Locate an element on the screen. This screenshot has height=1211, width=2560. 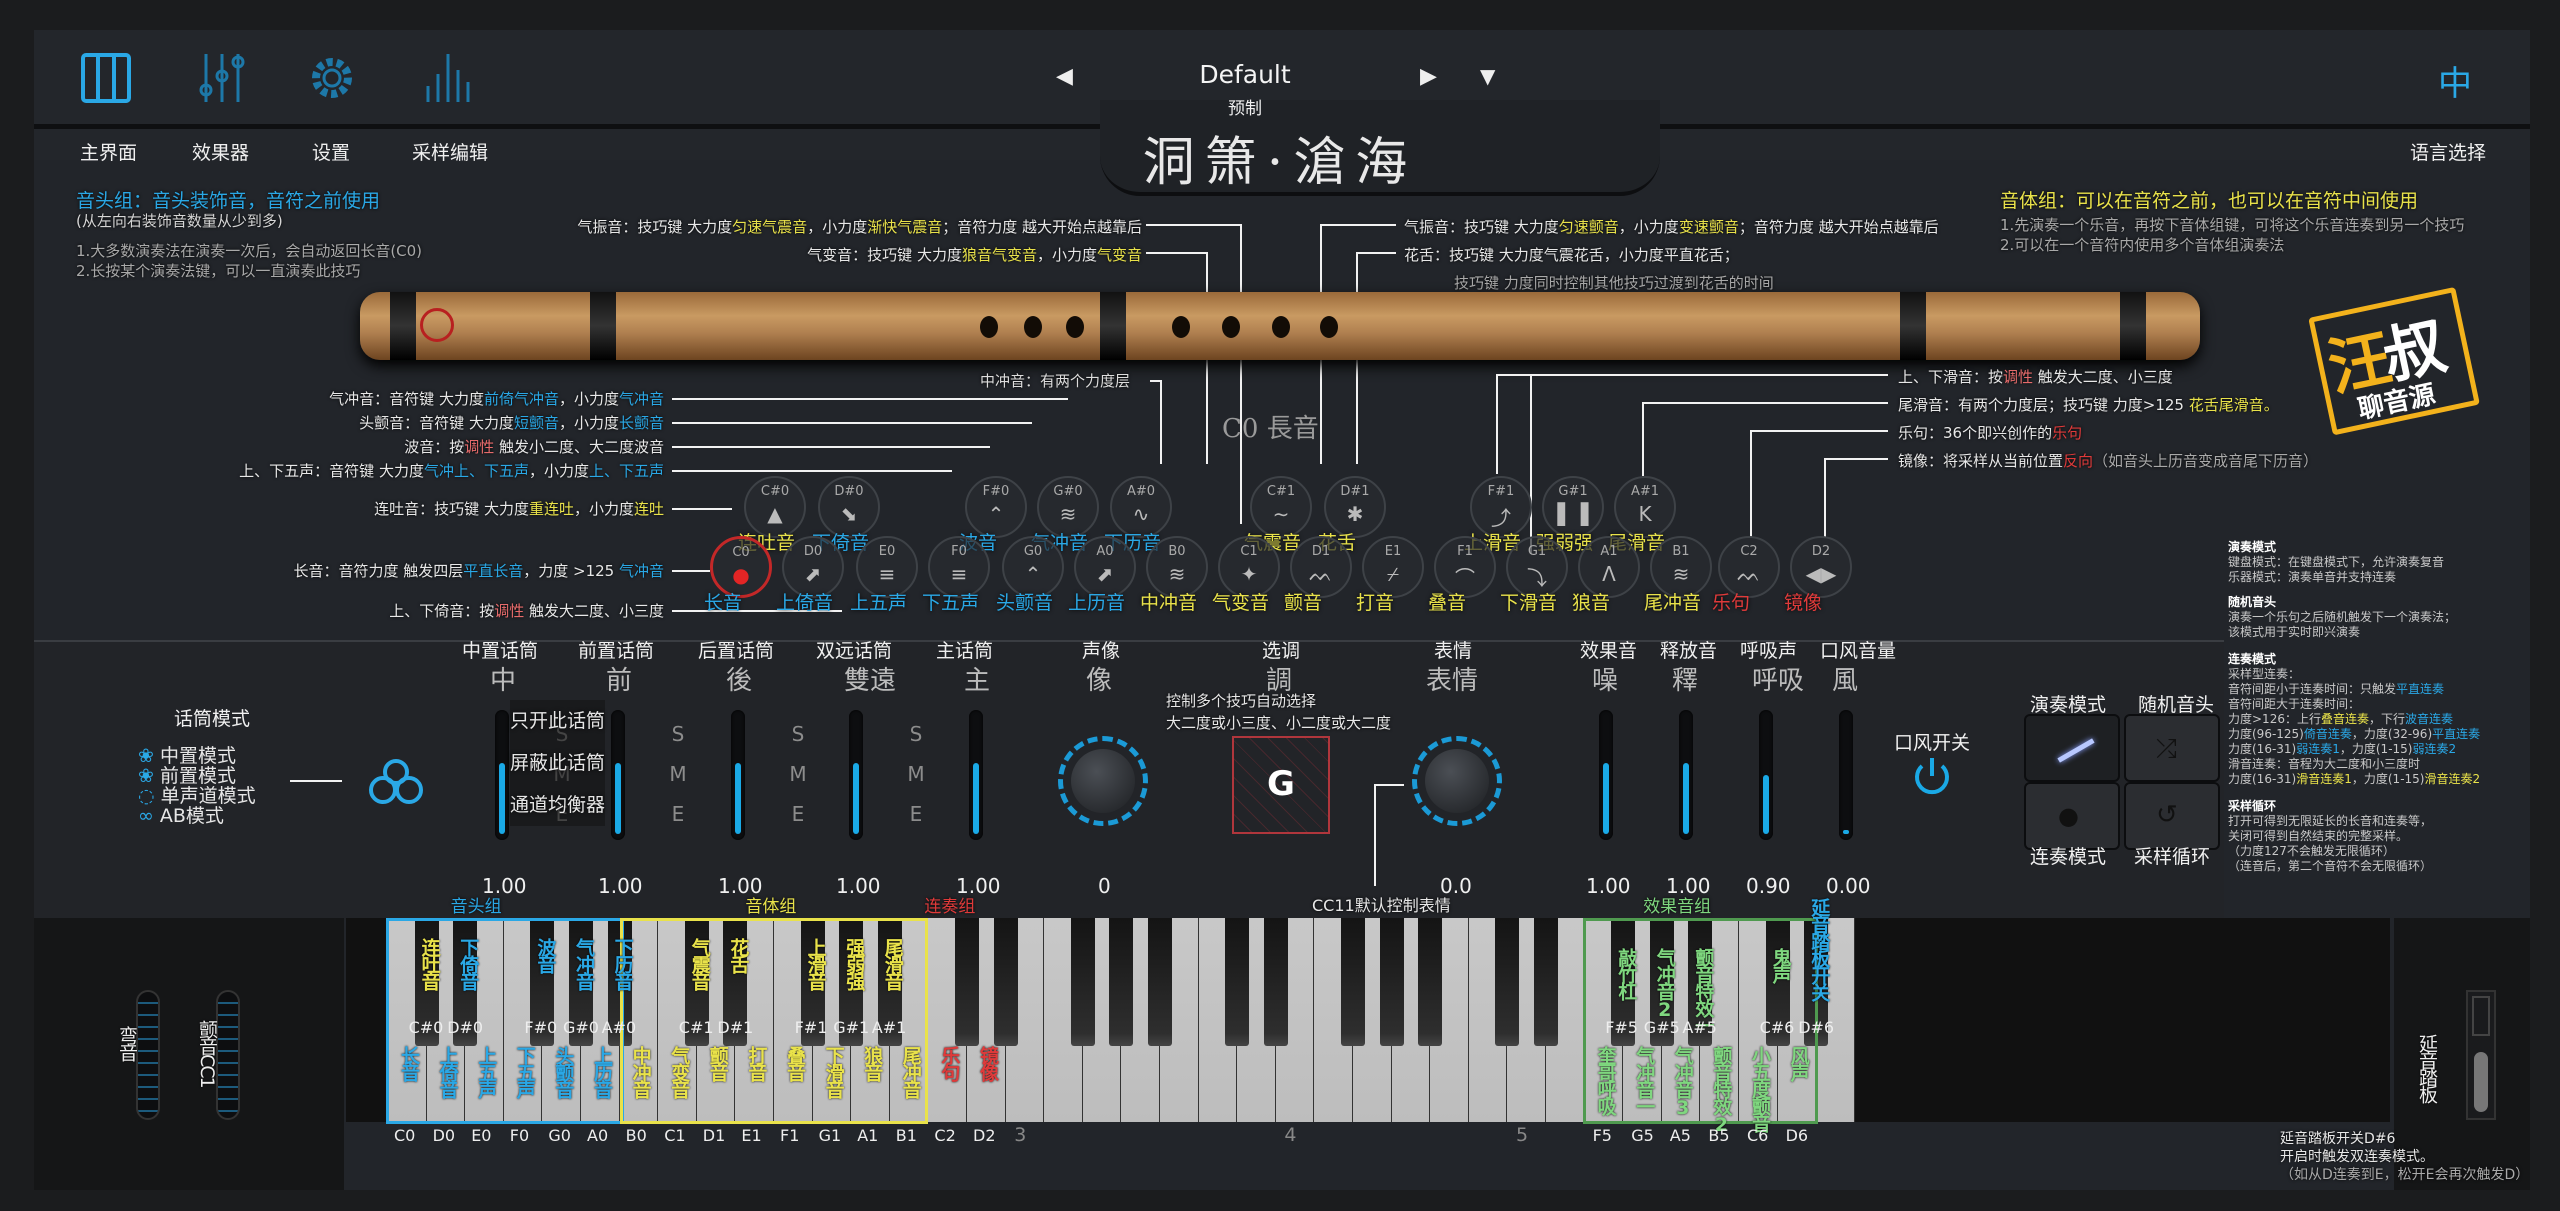
flute-image is located at coordinates (1280, 326).